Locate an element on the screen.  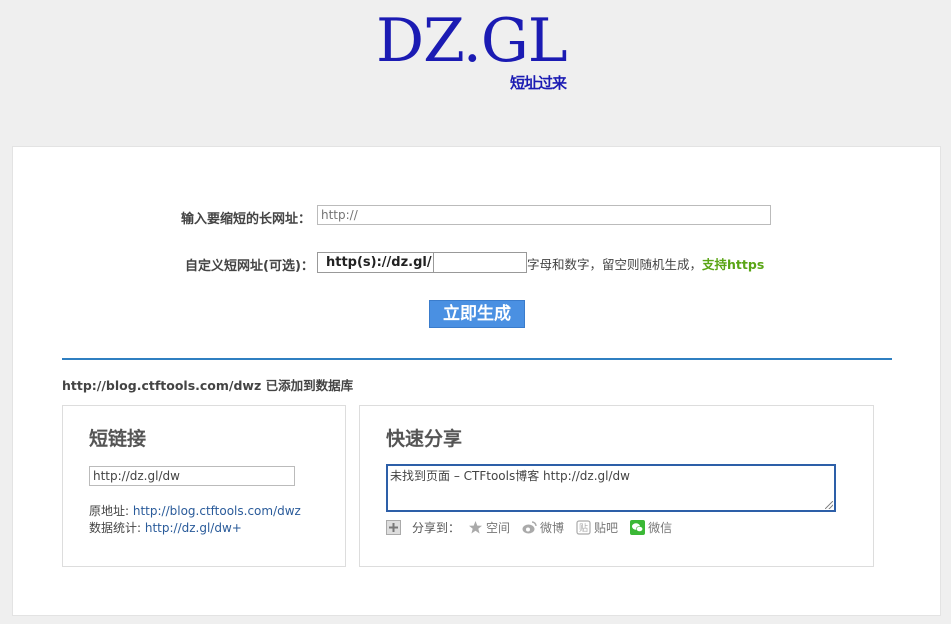
share-wechat-label: 微信 is located at coordinates (660, 527).